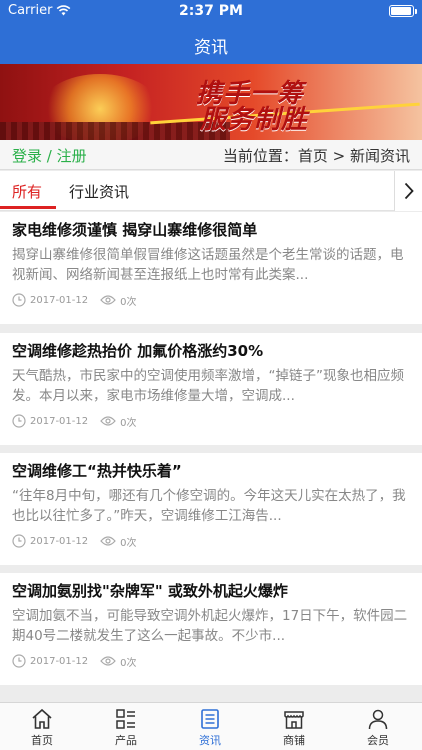 The image size is (422, 750). What do you see at coordinates (42, 740) in the screenshot?
I see `tabbar-home-label: 首页` at bounding box center [42, 740].